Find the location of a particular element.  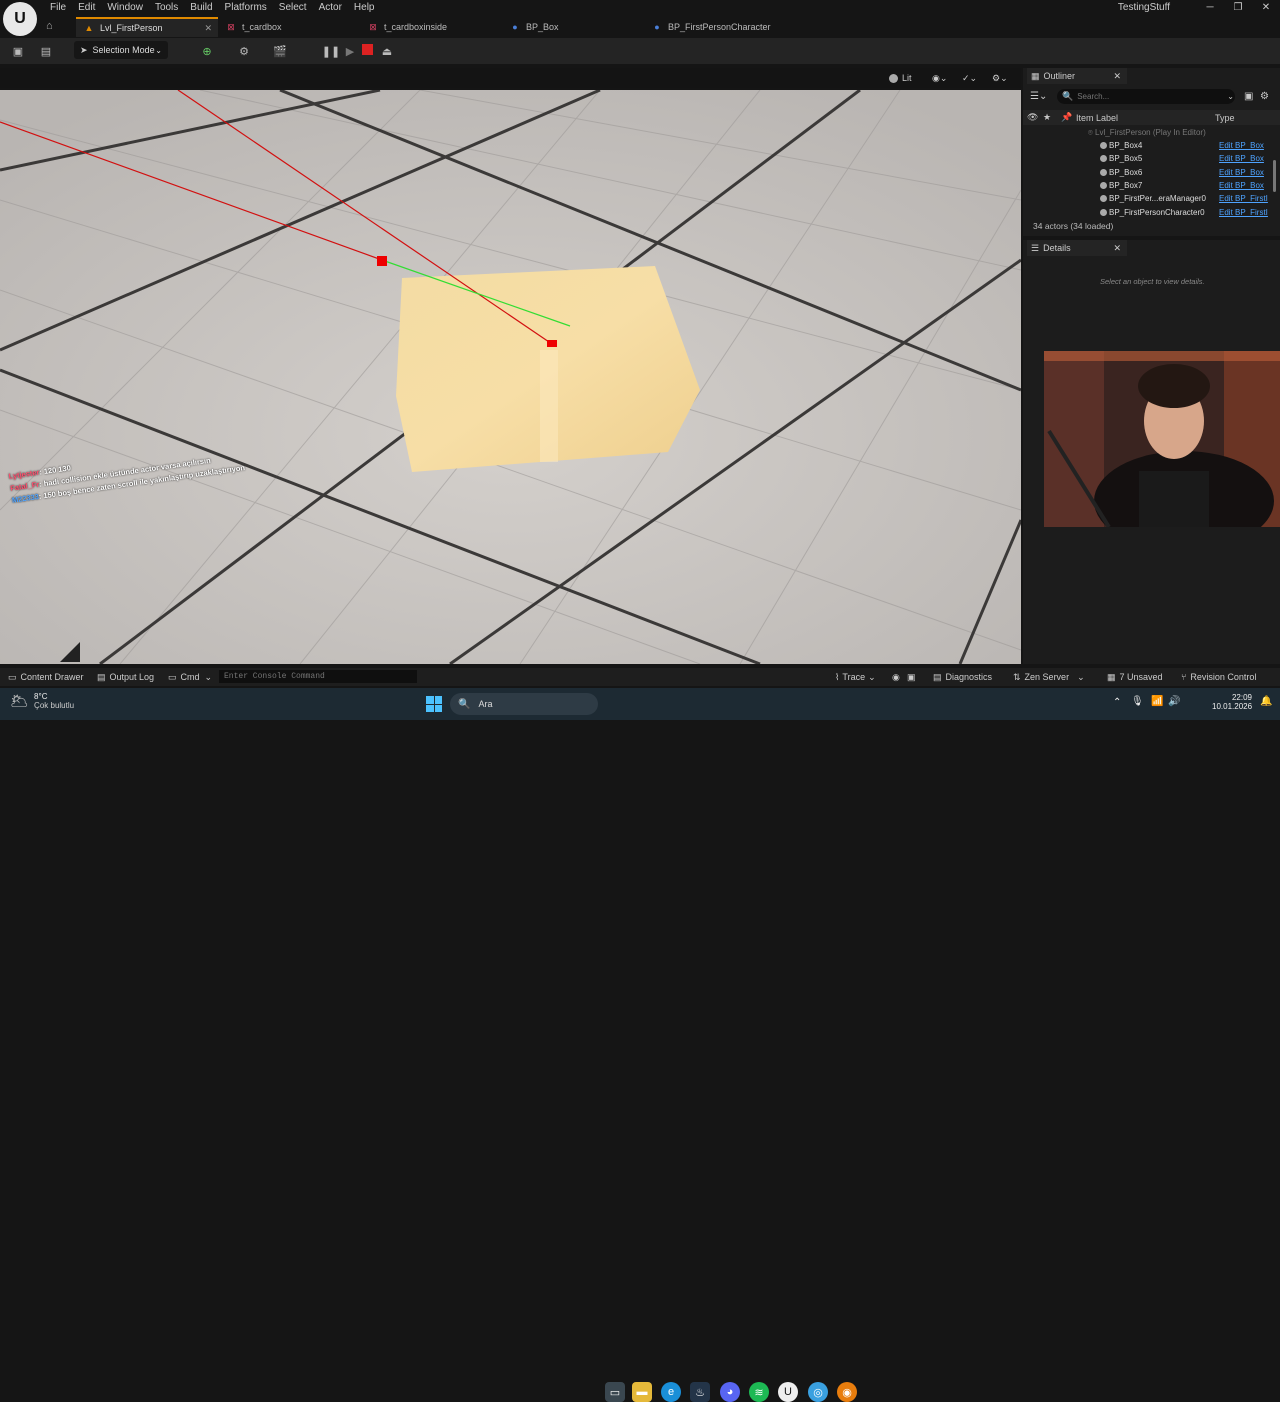

stop-icon is located at coordinates (367, 49).